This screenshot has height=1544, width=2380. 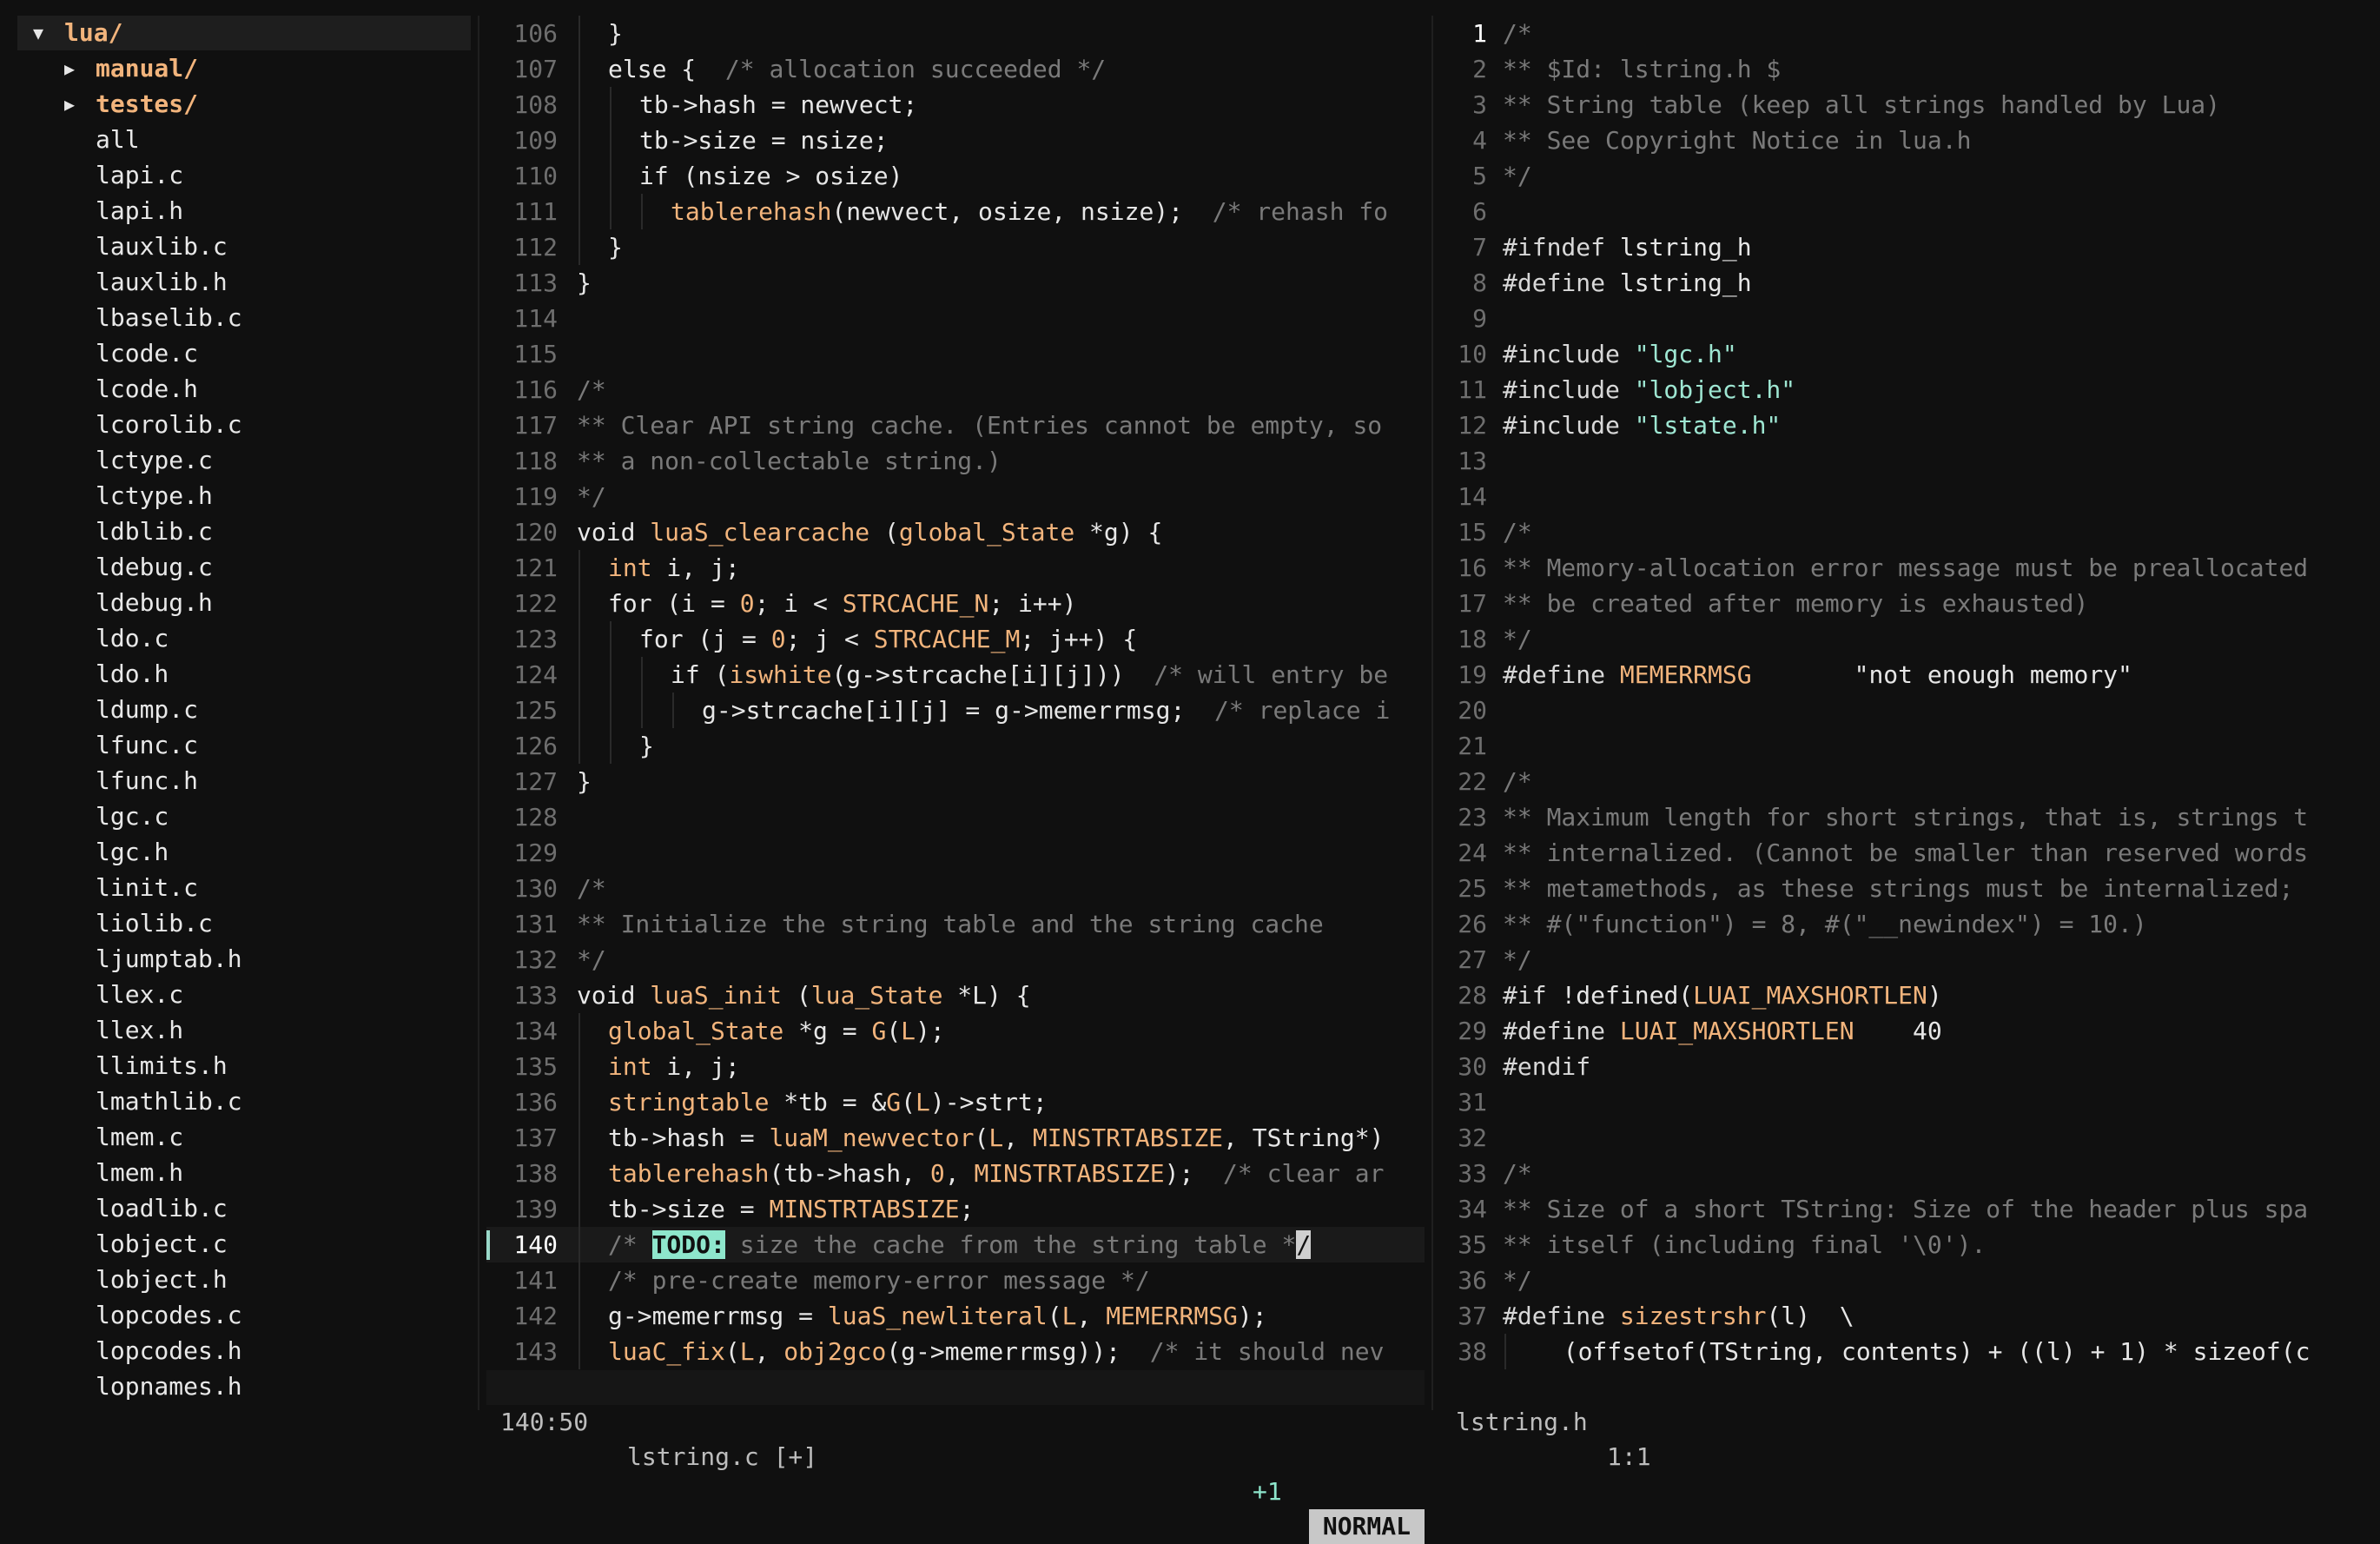 What do you see at coordinates (955, 34) in the screenshot?
I see `code-line: 106}` at bounding box center [955, 34].